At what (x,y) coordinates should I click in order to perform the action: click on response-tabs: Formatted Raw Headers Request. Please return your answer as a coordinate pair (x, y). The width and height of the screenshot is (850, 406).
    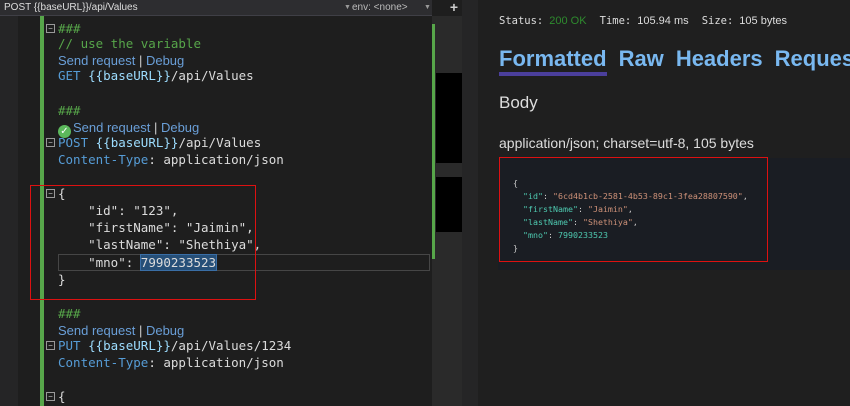
    Looking at the image, I should click on (674, 61).